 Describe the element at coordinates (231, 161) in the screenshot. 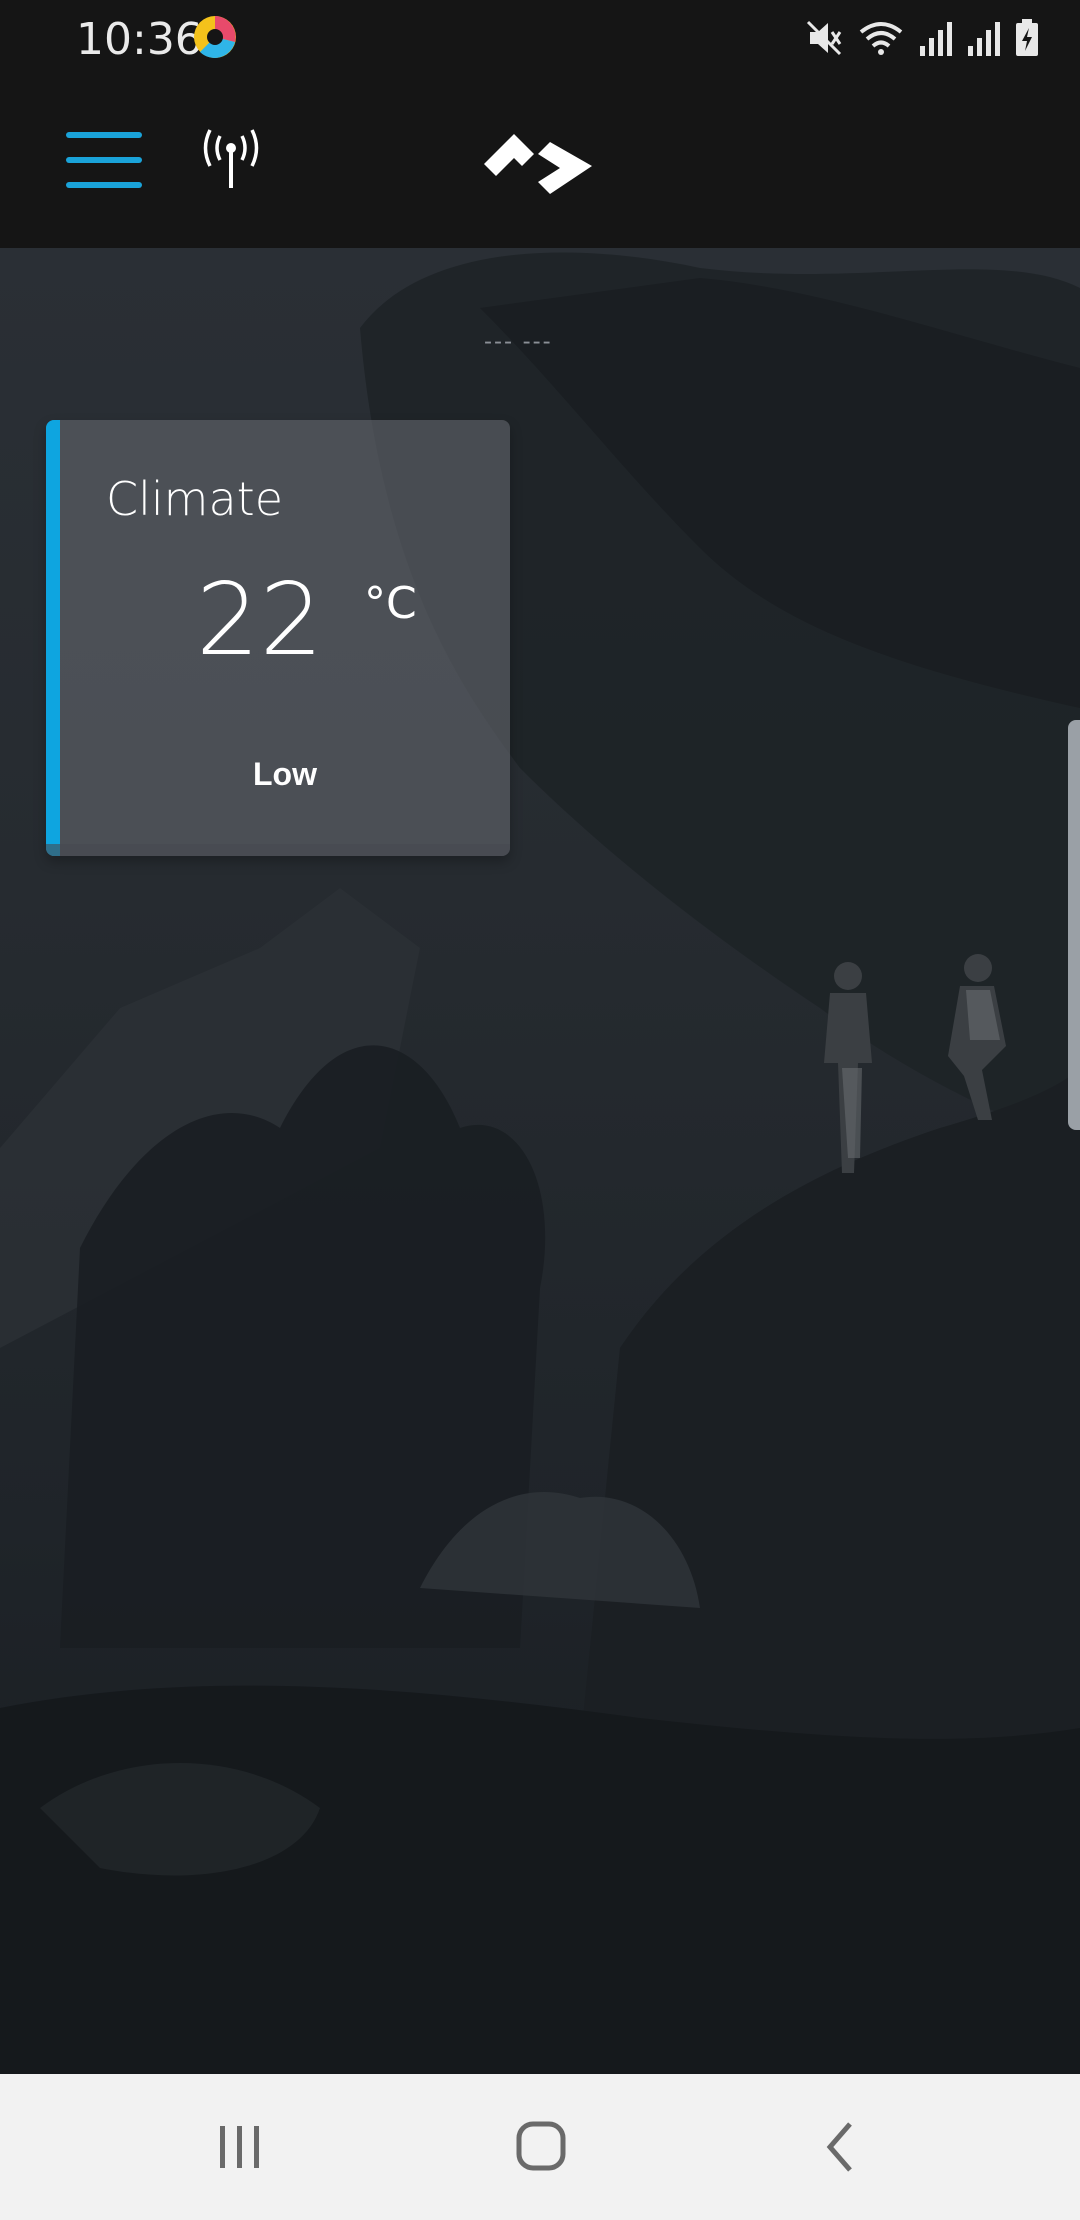

I see `antenna-icon` at that location.